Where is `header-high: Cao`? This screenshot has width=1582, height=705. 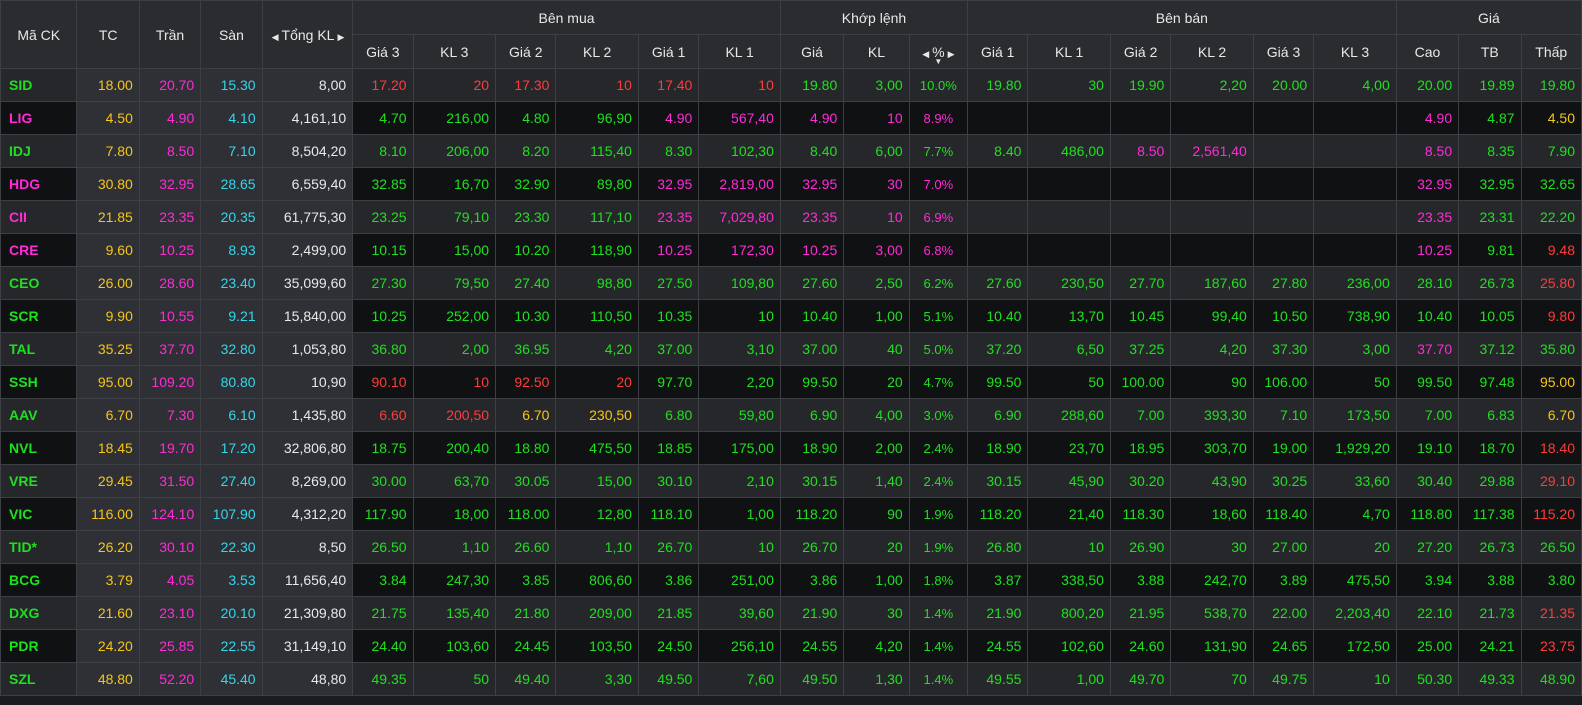 header-high: Cao is located at coordinates (1427, 51).